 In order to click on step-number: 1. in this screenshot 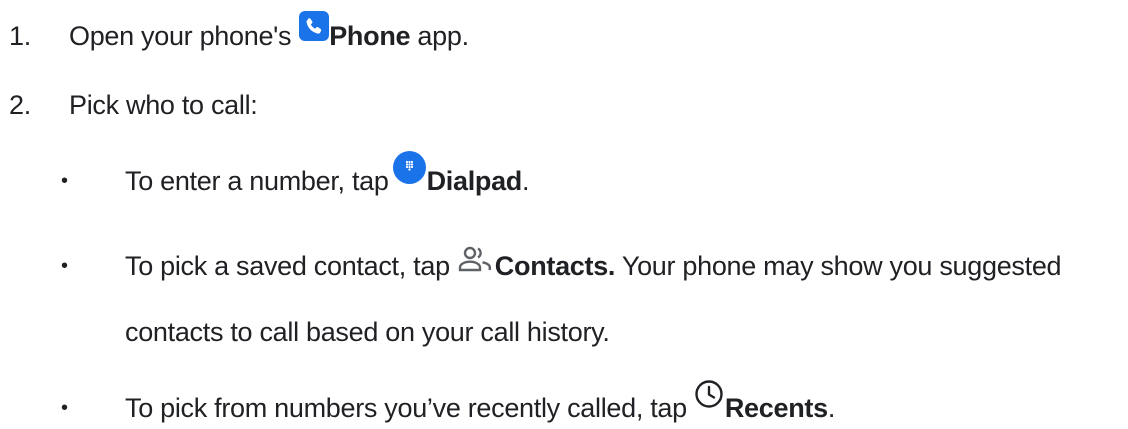, I will do `click(20, 36)`.